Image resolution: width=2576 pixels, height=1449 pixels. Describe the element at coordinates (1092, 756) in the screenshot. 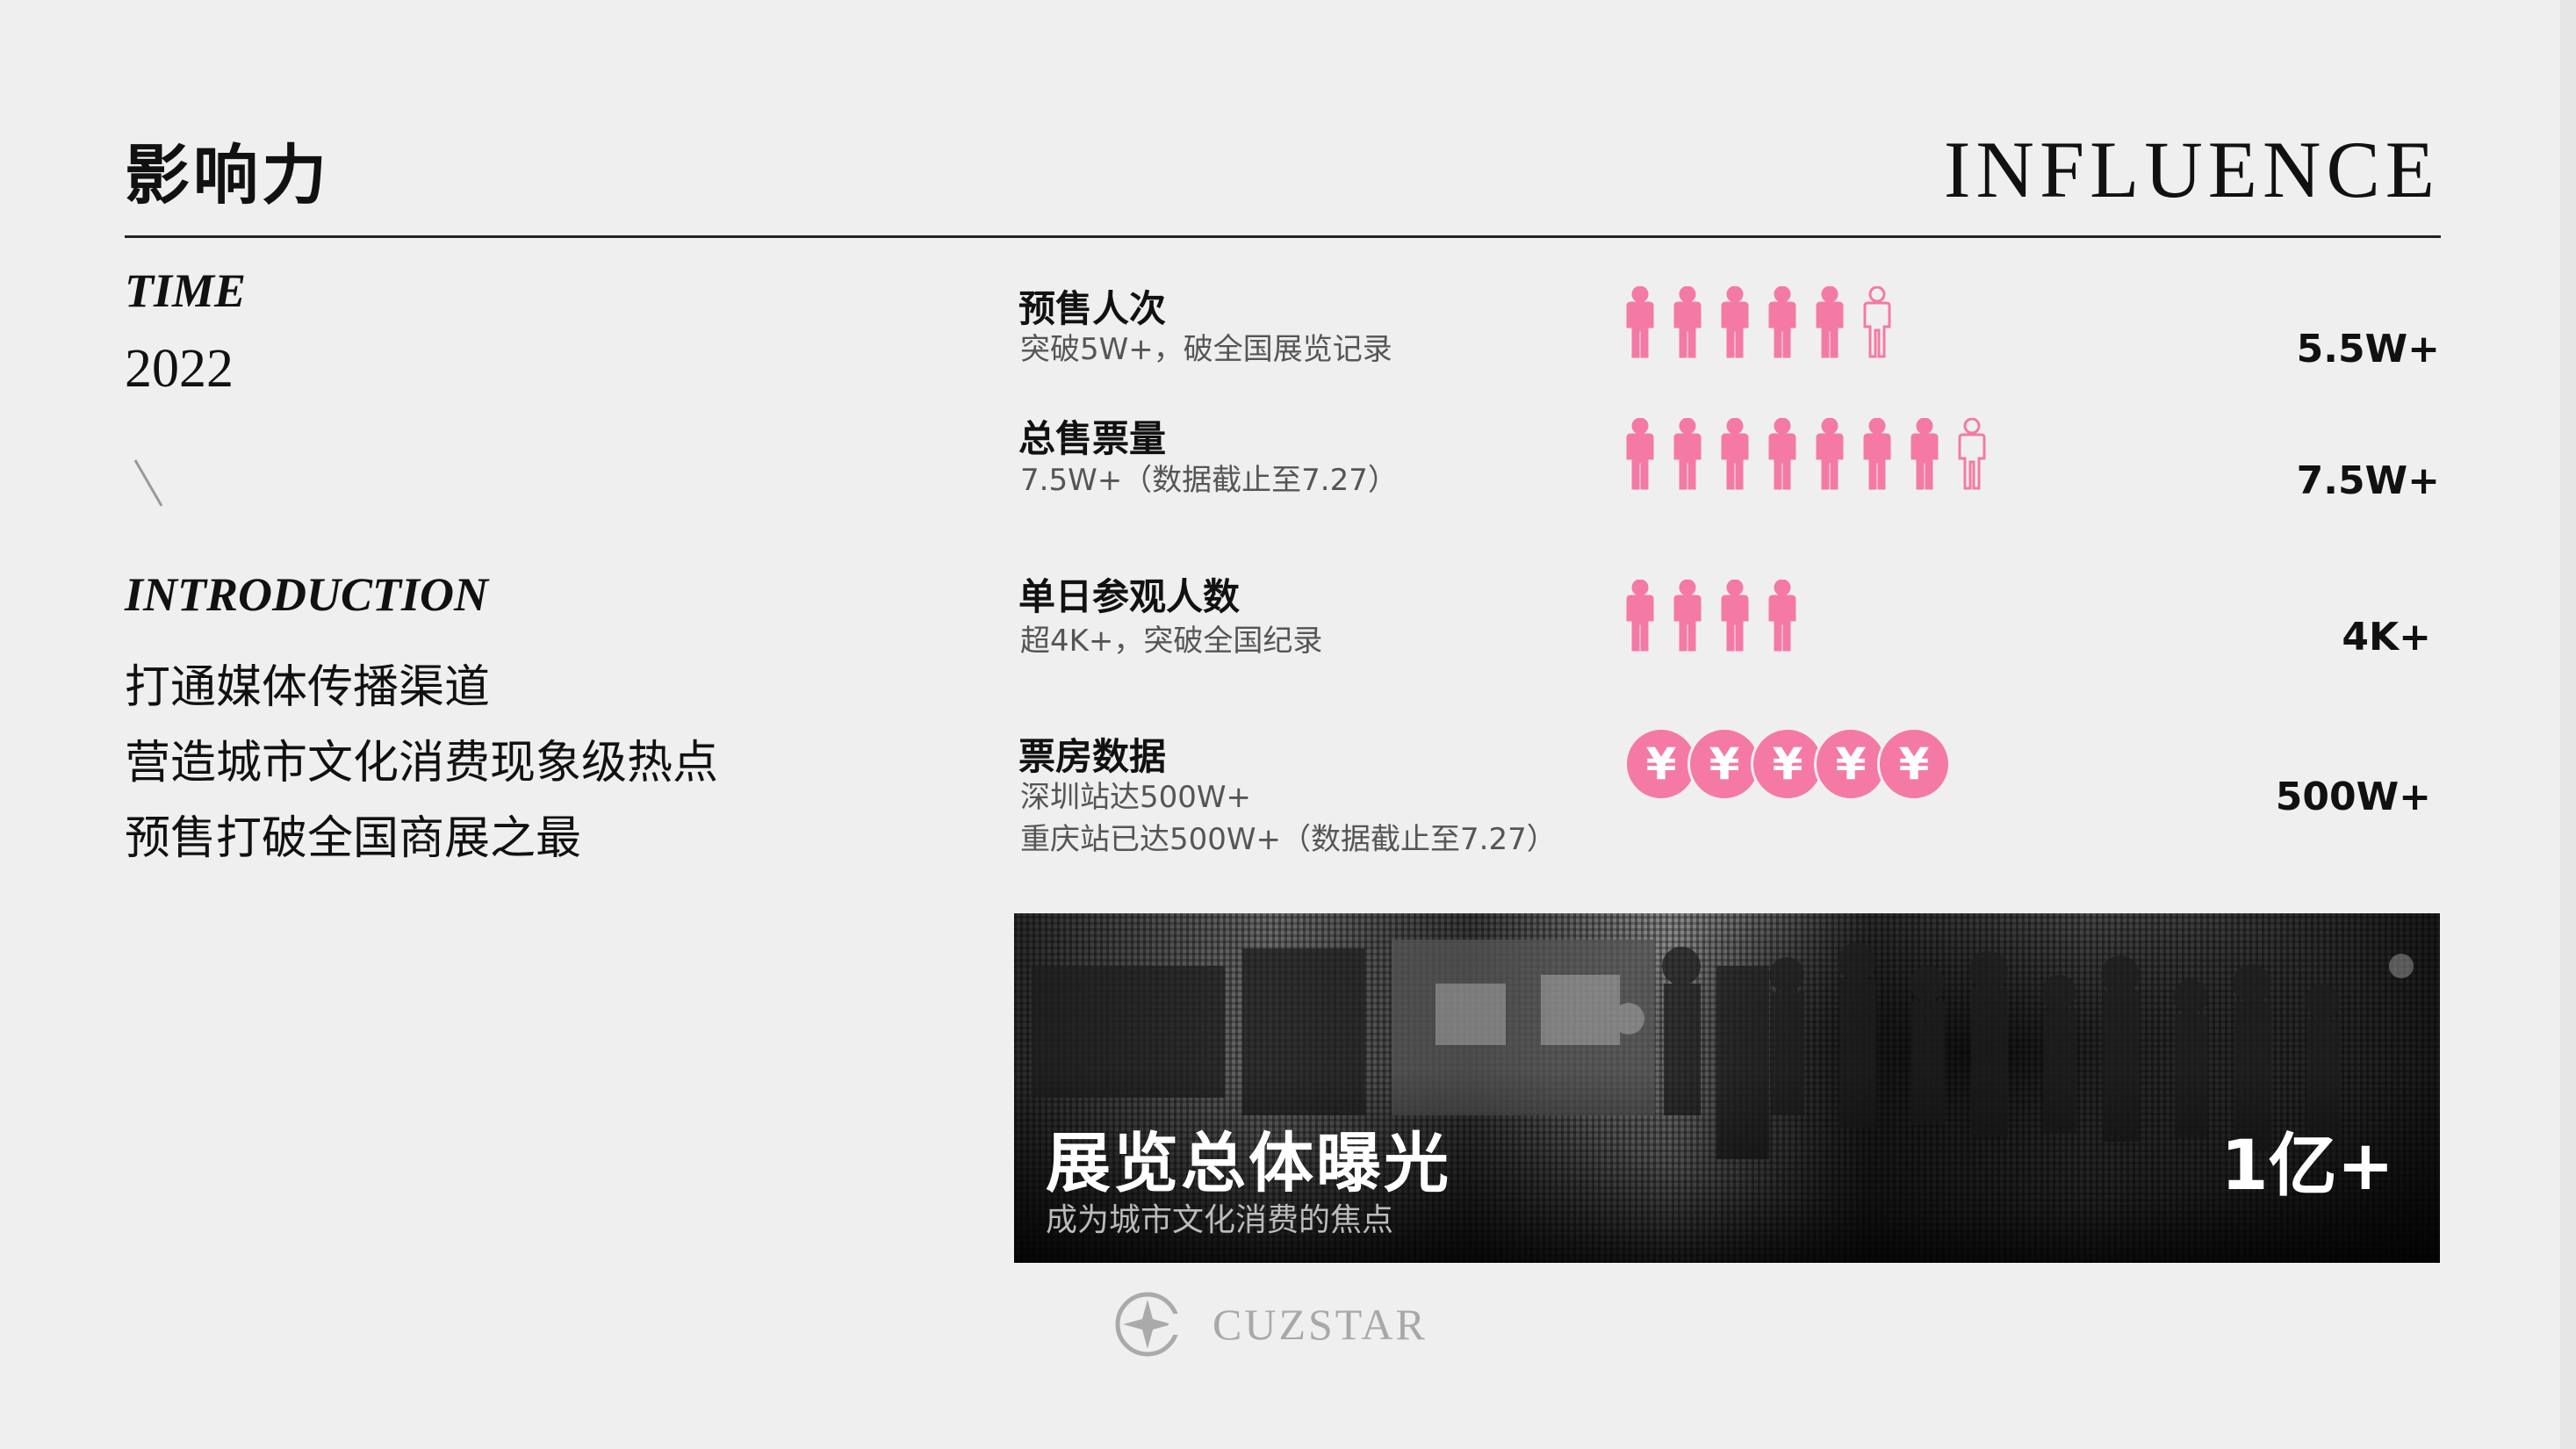

I see `stat-title-box-office: 票房数据` at that location.